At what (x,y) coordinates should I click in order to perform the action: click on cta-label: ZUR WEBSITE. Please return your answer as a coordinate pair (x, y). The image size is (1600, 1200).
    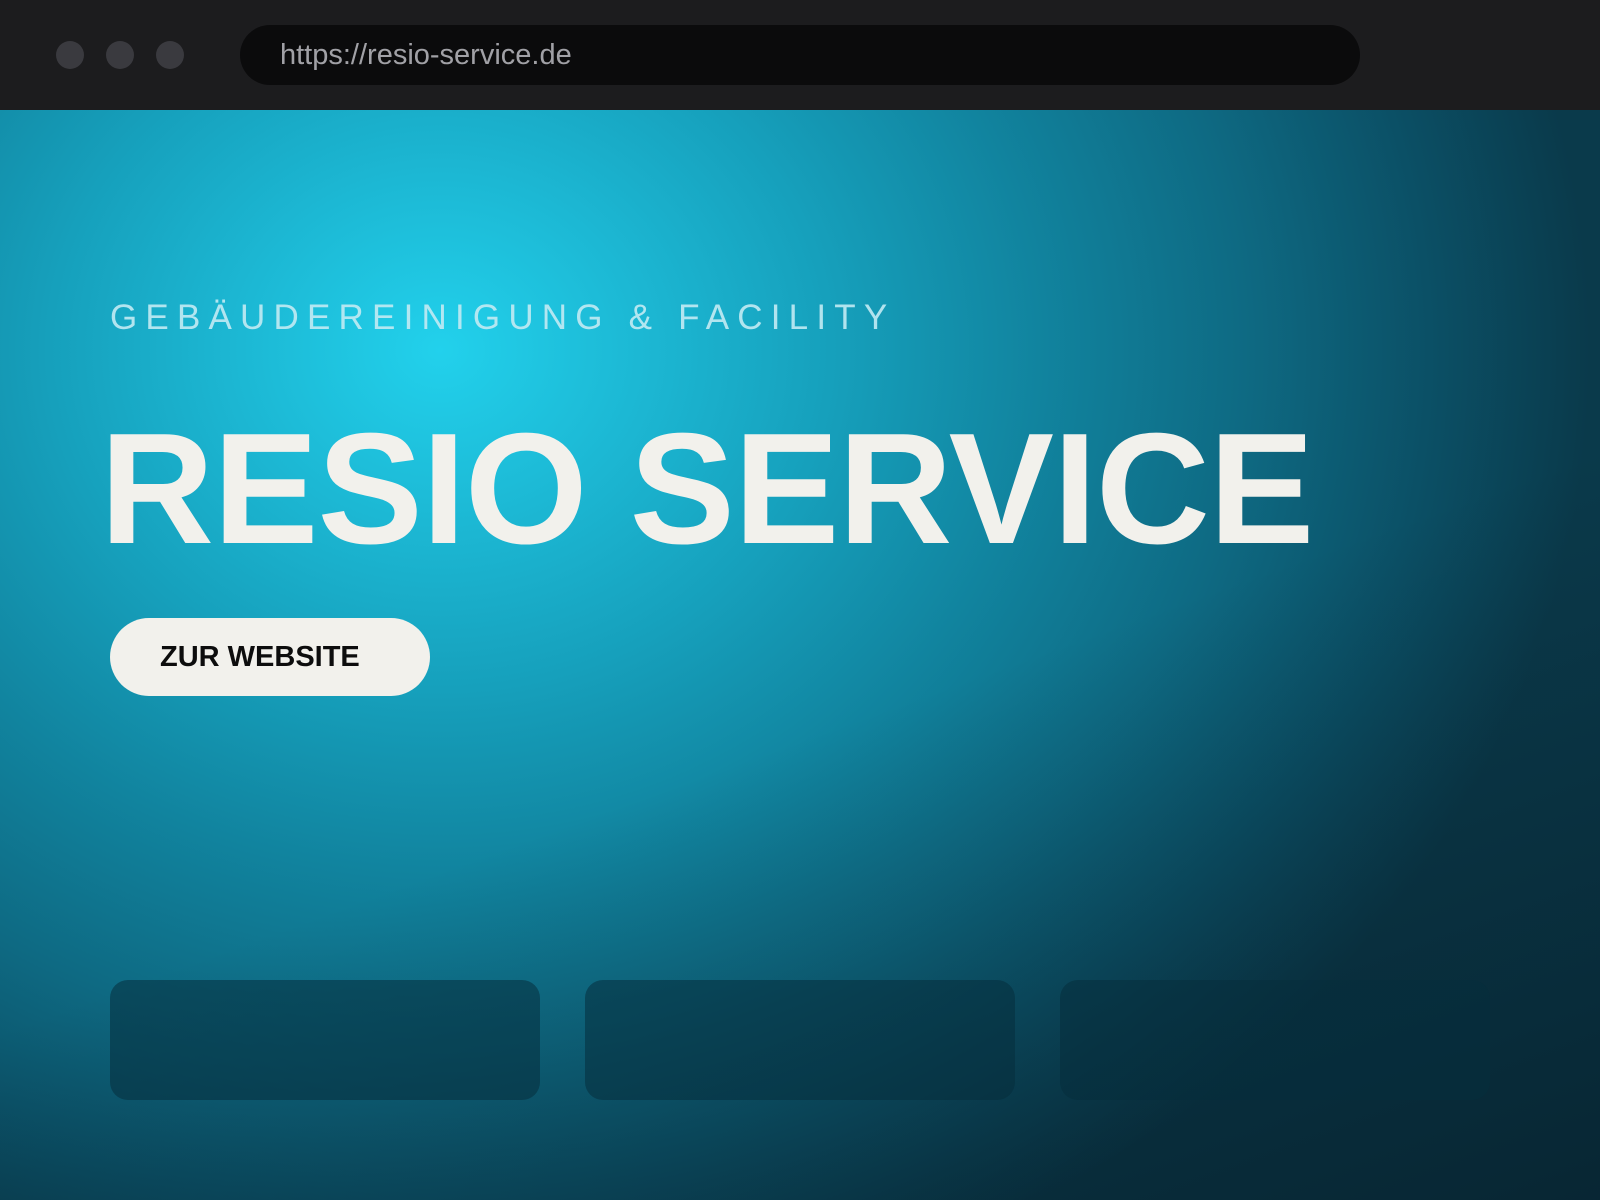
    Looking at the image, I should click on (260, 656).